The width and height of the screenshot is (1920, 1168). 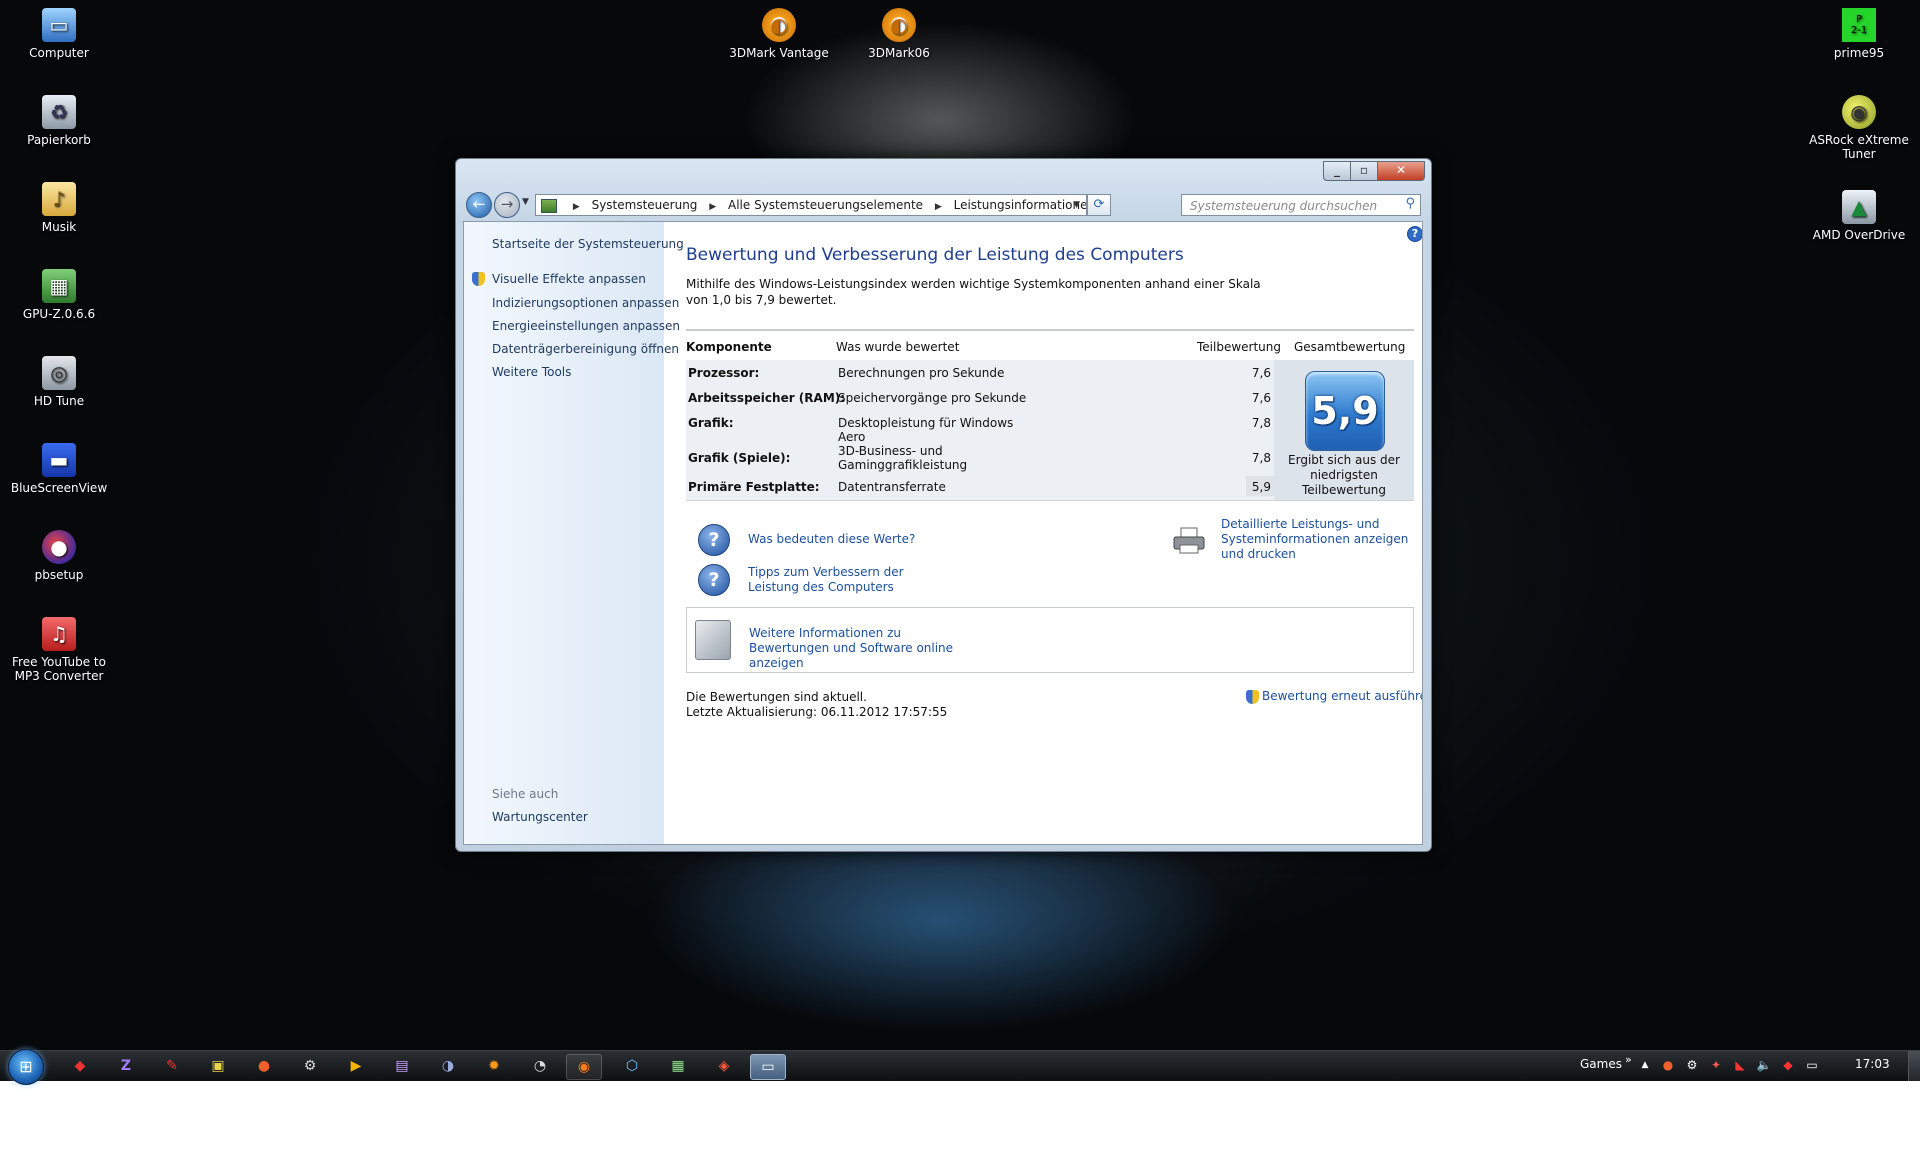 I want to click on maximize-button: ▫, so click(x=1364, y=171).